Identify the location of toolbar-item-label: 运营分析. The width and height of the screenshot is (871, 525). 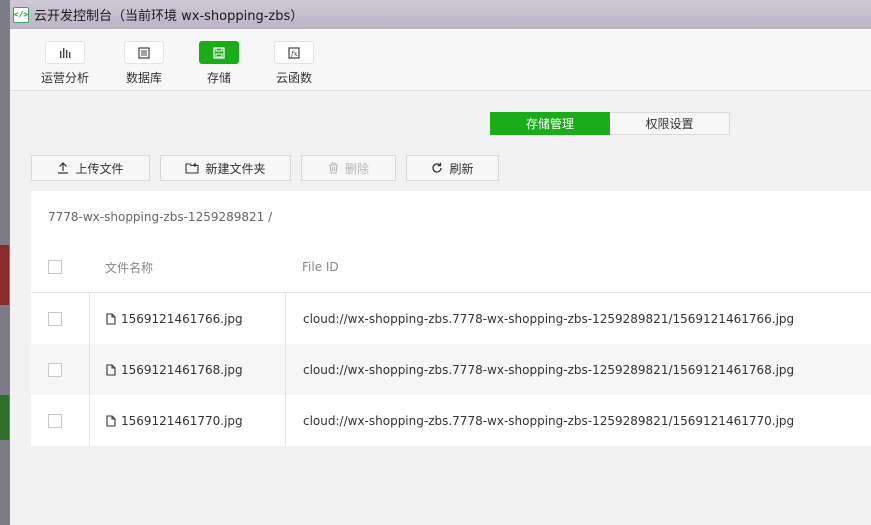
(64, 78).